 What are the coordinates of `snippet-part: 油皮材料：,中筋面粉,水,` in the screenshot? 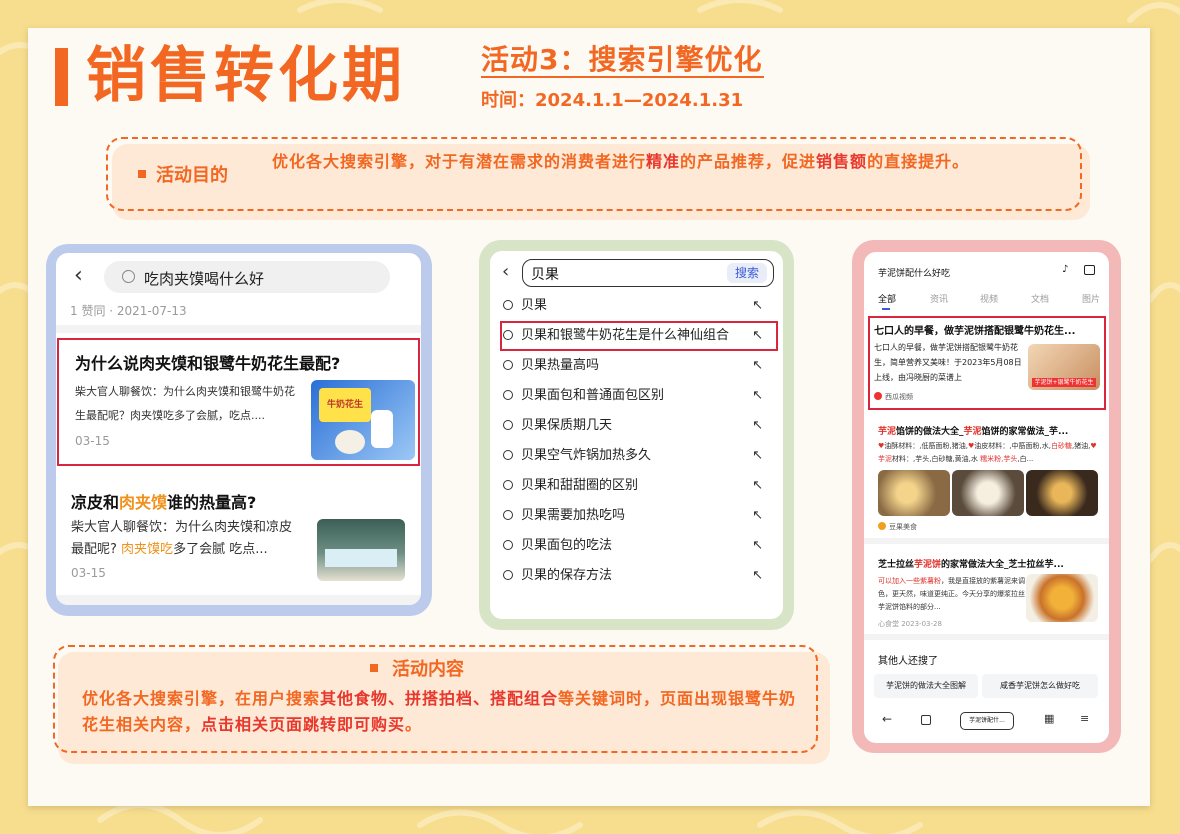 It's located at (1012, 446).